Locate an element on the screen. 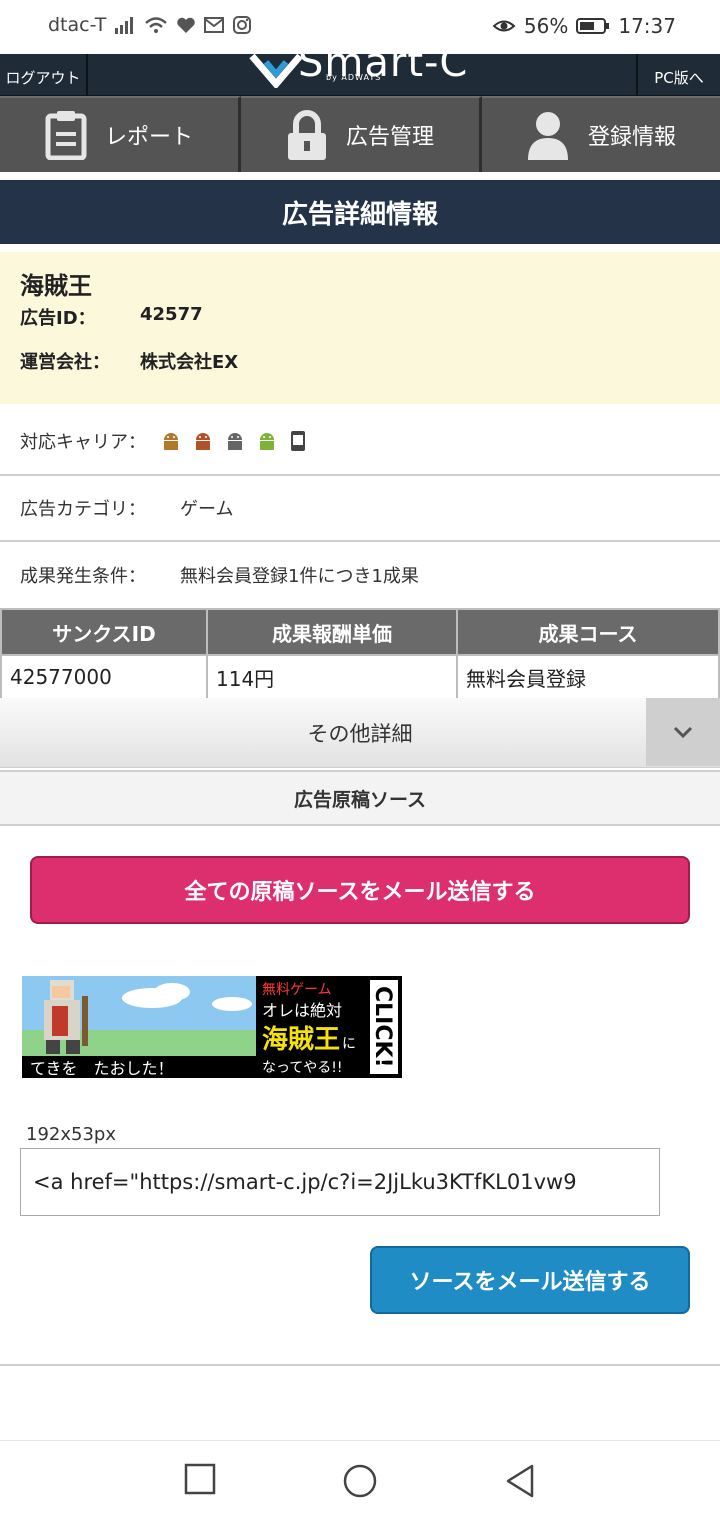  logo-text: Smart-C is located at coordinates (383, 63).